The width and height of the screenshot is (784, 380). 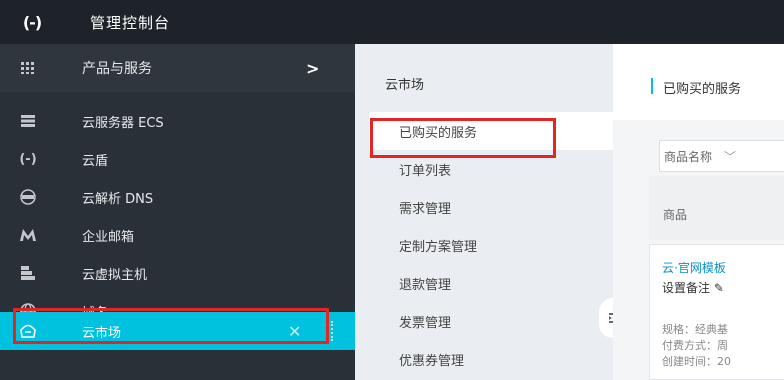 What do you see at coordinates (694, 267) in the screenshot?
I see `product-name-link: 云·官网模板` at bounding box center [694, 267].